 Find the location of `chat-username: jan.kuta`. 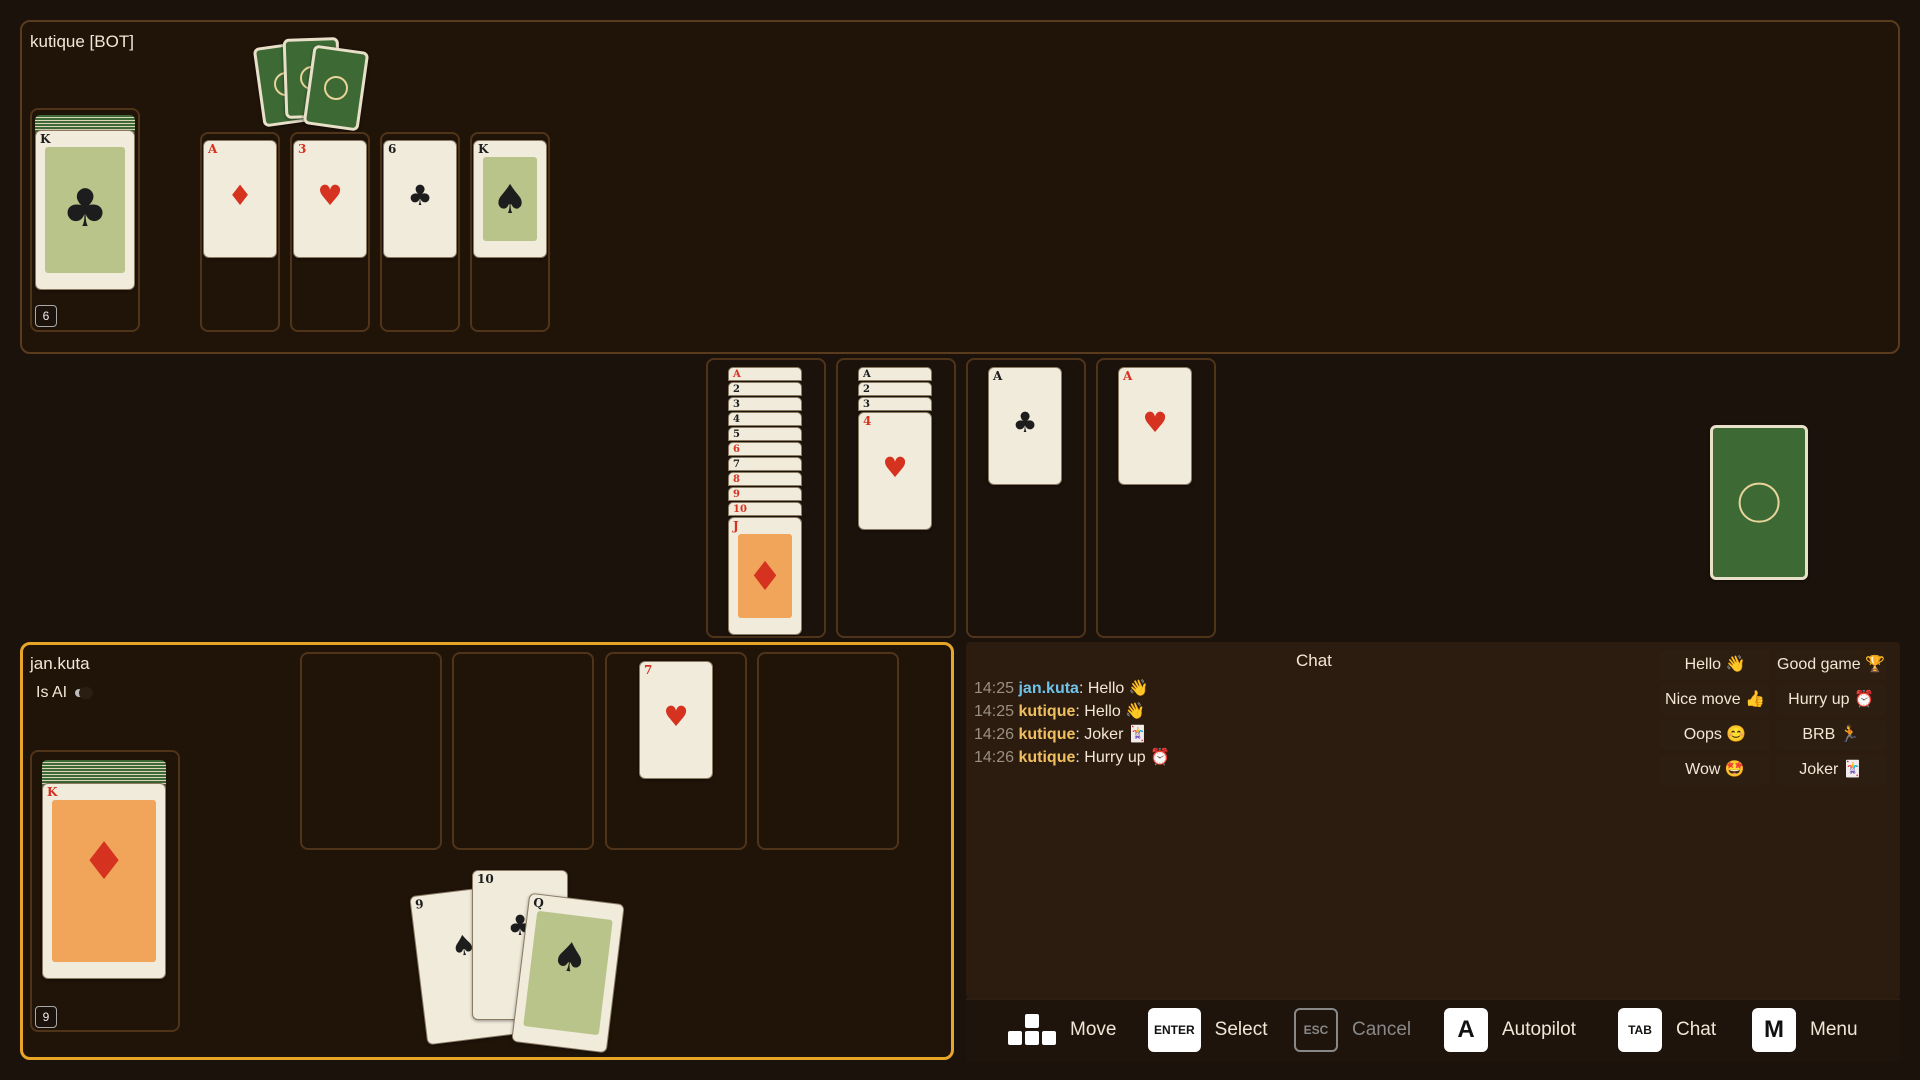

chat-username: jan.kuta is located at coordinates (1048, 688).